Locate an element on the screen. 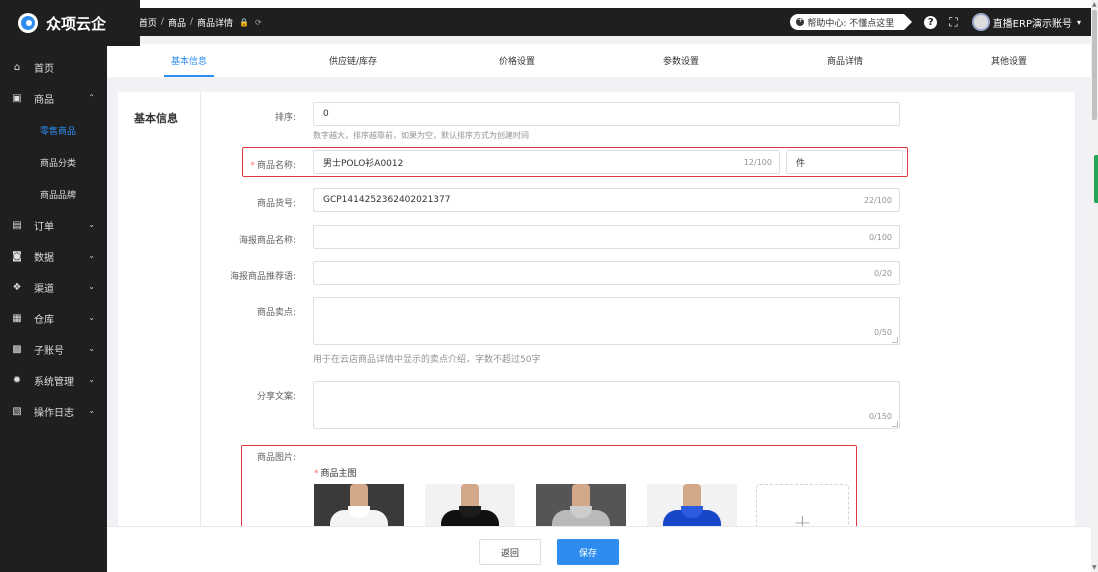  sort-label: 排序: is located at coordinates (285, 118).